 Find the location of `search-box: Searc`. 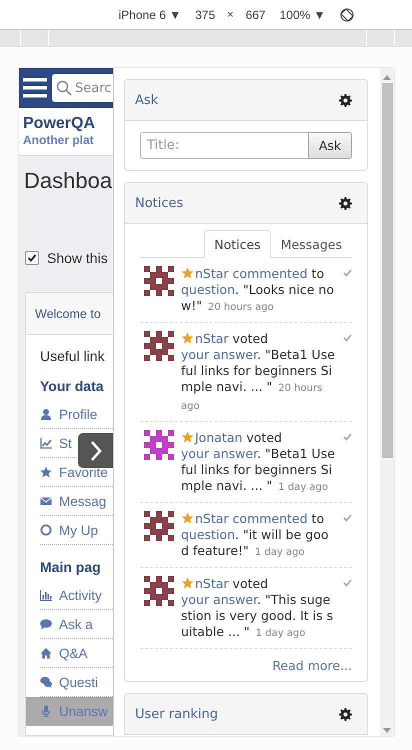

search-box: Searc is located at coordinates (82, 88).